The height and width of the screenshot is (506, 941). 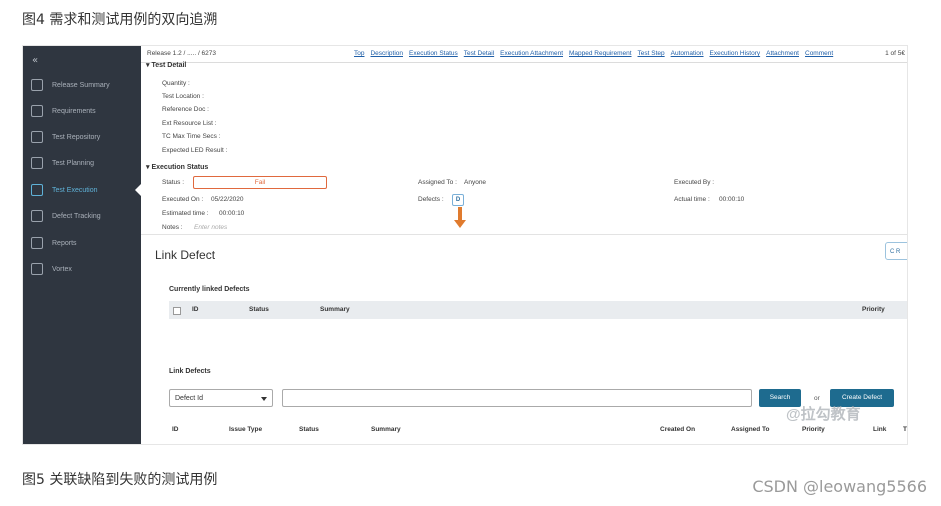 What do you see at coordinates (82, 269) in the screenshot?
I see `sidebar-item-vortex: Vortex` at bounding box center [82, 269].